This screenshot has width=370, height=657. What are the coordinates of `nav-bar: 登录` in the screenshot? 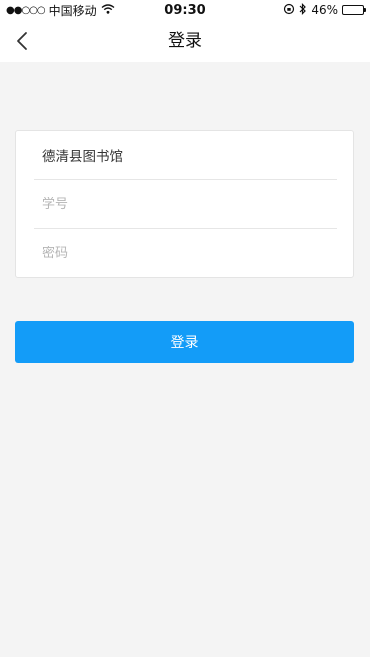 It's located at (185, 41).